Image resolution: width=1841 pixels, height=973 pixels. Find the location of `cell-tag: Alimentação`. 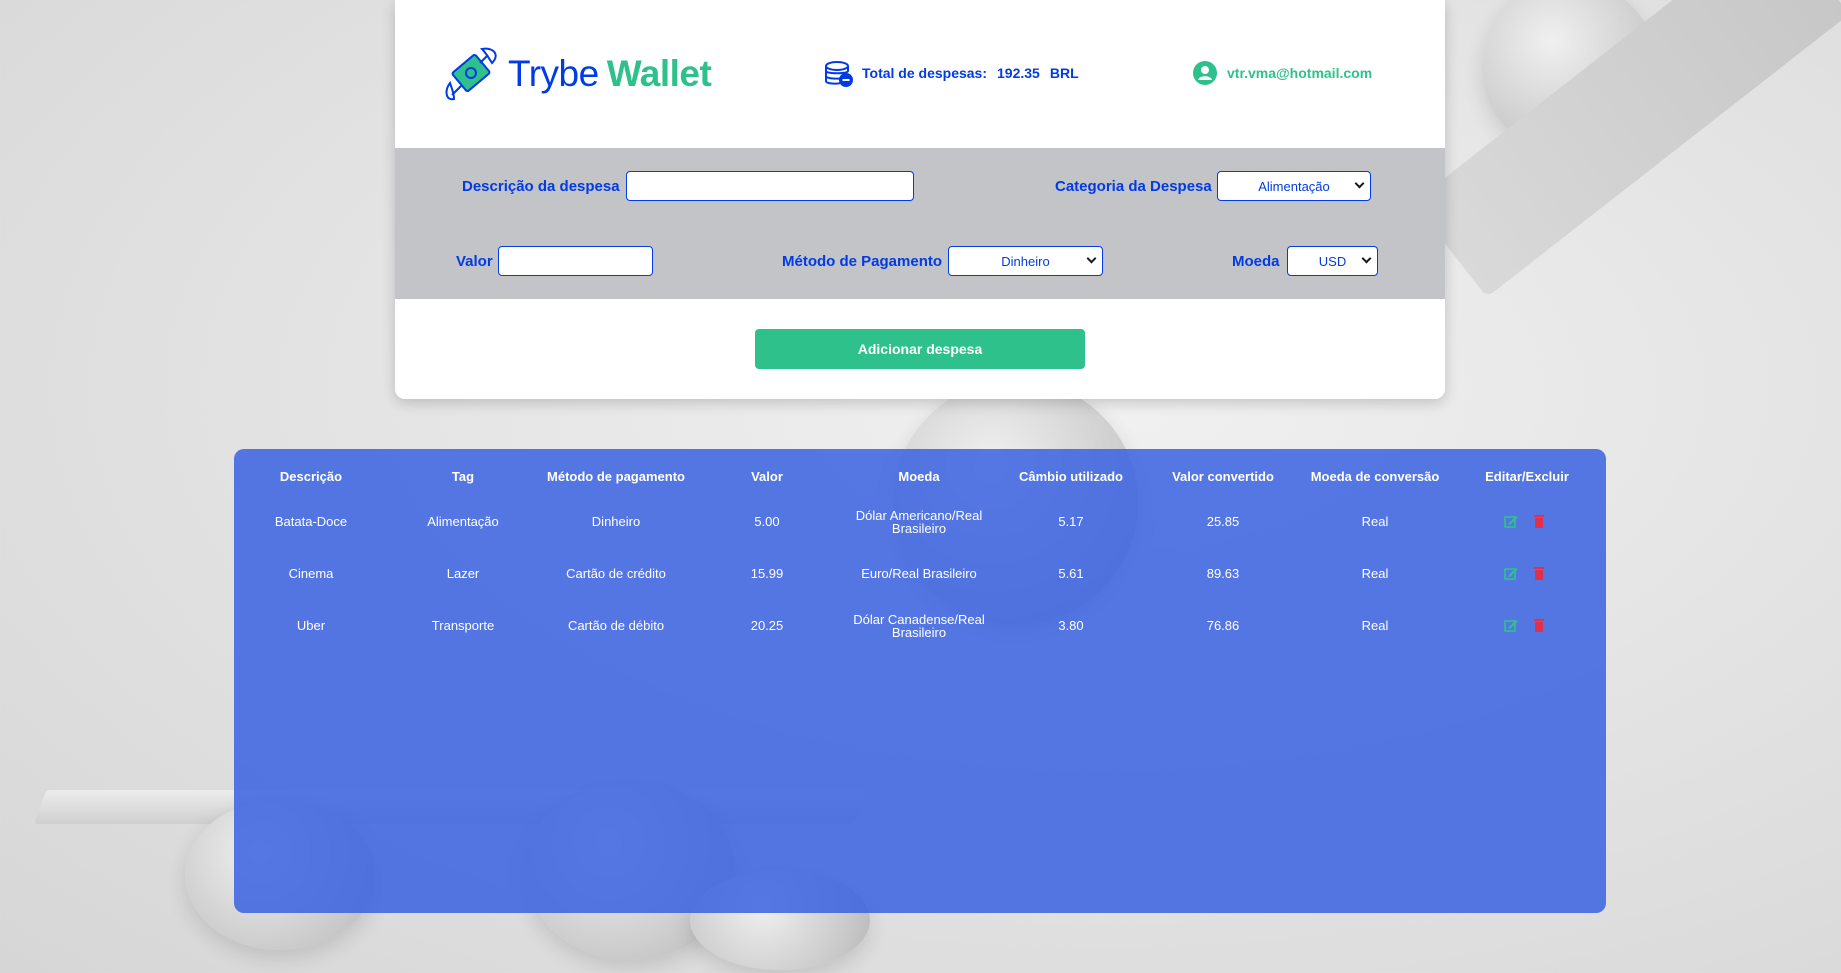

cell-tag: Alimentação is located at coordinates (463, 521).